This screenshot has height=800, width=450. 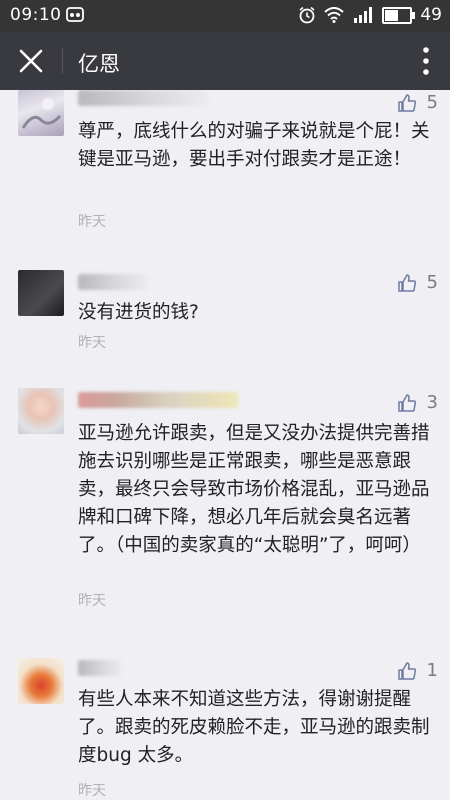 I want to click on status-bar: 09:10 49, so click(x=225, y=16).